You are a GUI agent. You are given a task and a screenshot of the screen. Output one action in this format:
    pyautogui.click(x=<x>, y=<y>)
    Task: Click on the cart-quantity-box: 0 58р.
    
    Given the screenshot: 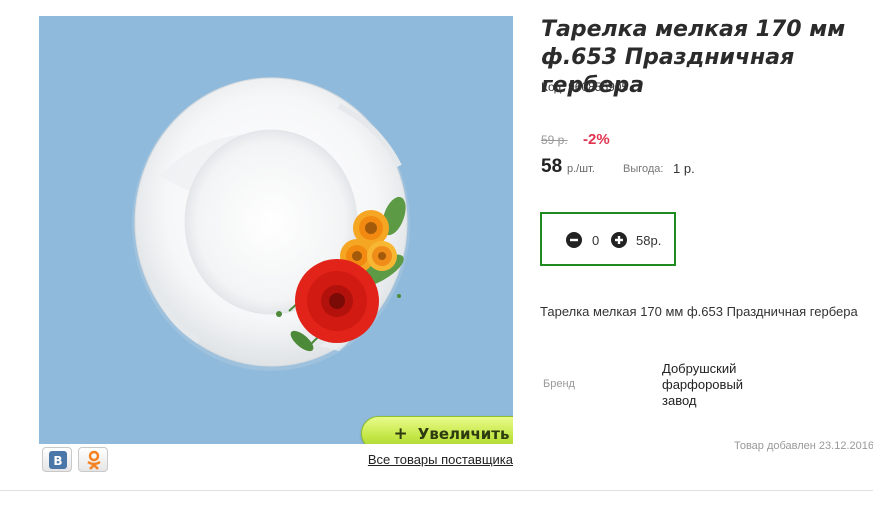 What is the action you would take?
    pyautogui.click(x=608, y=239)
    